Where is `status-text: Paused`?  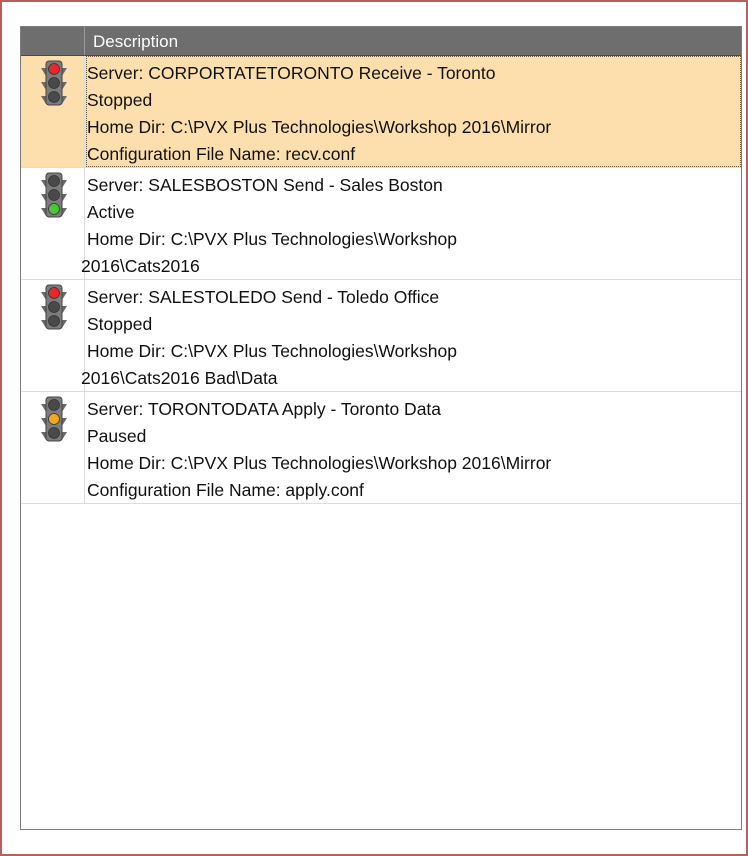
status-text: Paused is located at coordinates (117, 436).